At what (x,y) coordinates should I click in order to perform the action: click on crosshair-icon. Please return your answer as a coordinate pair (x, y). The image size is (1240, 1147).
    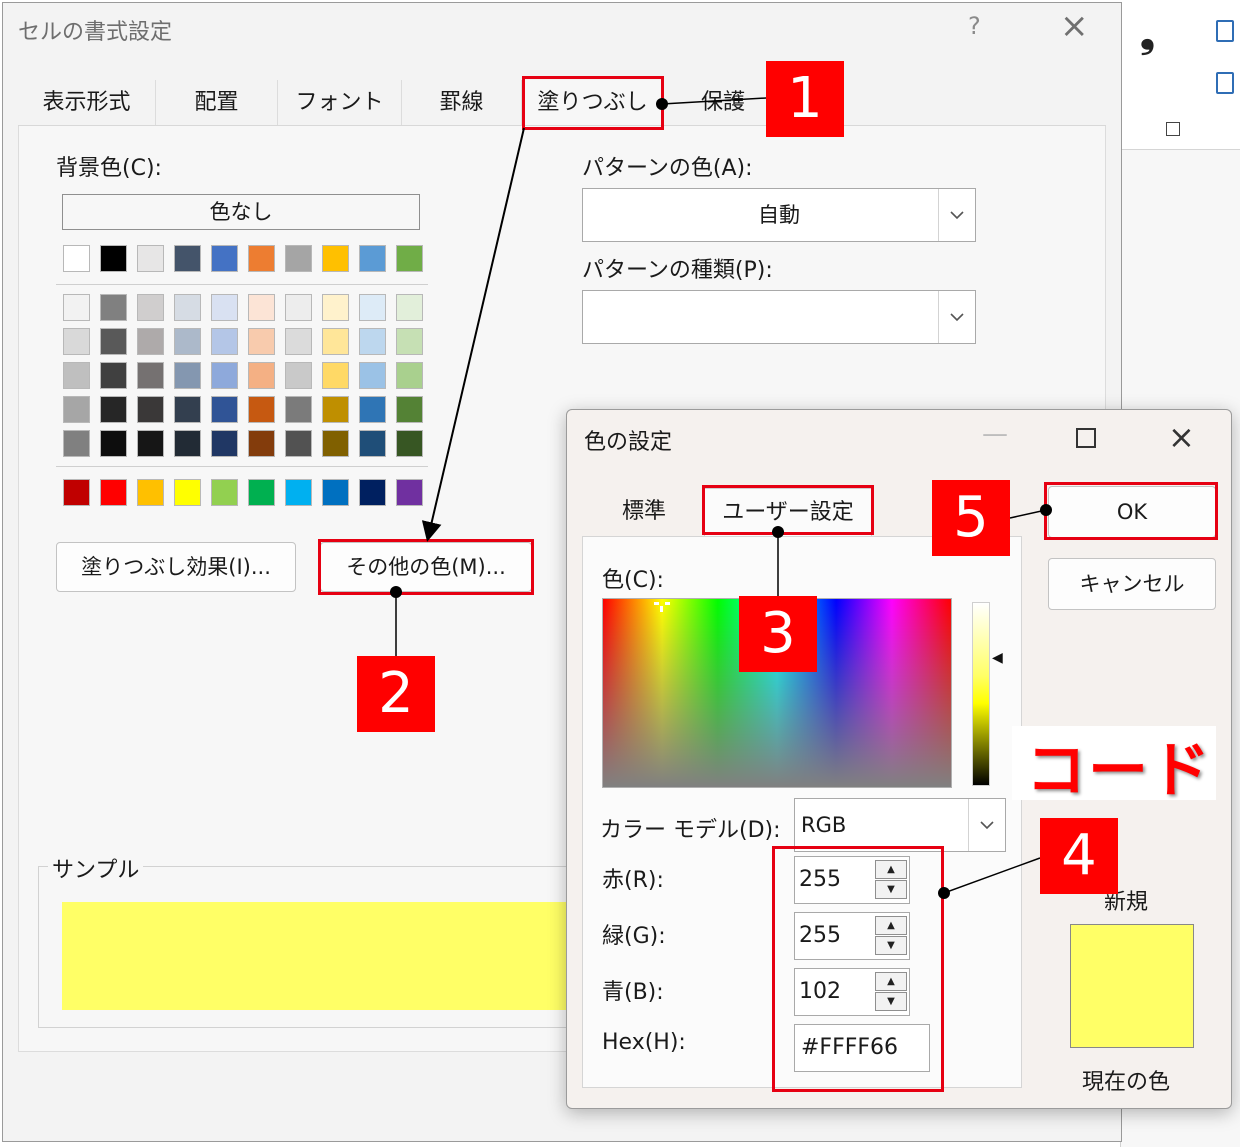
    Looking at the image, I should click on (662, 605).